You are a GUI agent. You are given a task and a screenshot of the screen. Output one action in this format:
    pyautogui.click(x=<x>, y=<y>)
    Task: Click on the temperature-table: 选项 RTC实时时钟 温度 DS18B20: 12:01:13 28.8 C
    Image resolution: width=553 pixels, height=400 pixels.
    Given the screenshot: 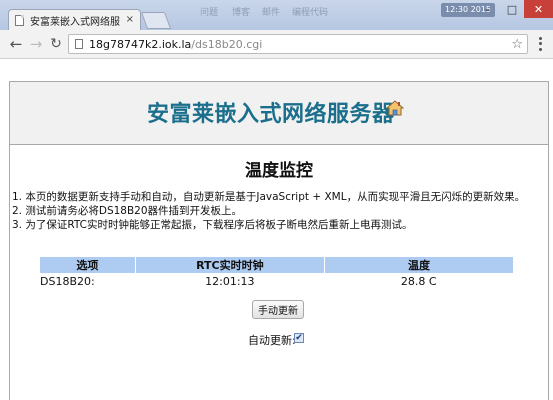 What is the action you would take?
    pyautogui.click(x=276, y=273)
    